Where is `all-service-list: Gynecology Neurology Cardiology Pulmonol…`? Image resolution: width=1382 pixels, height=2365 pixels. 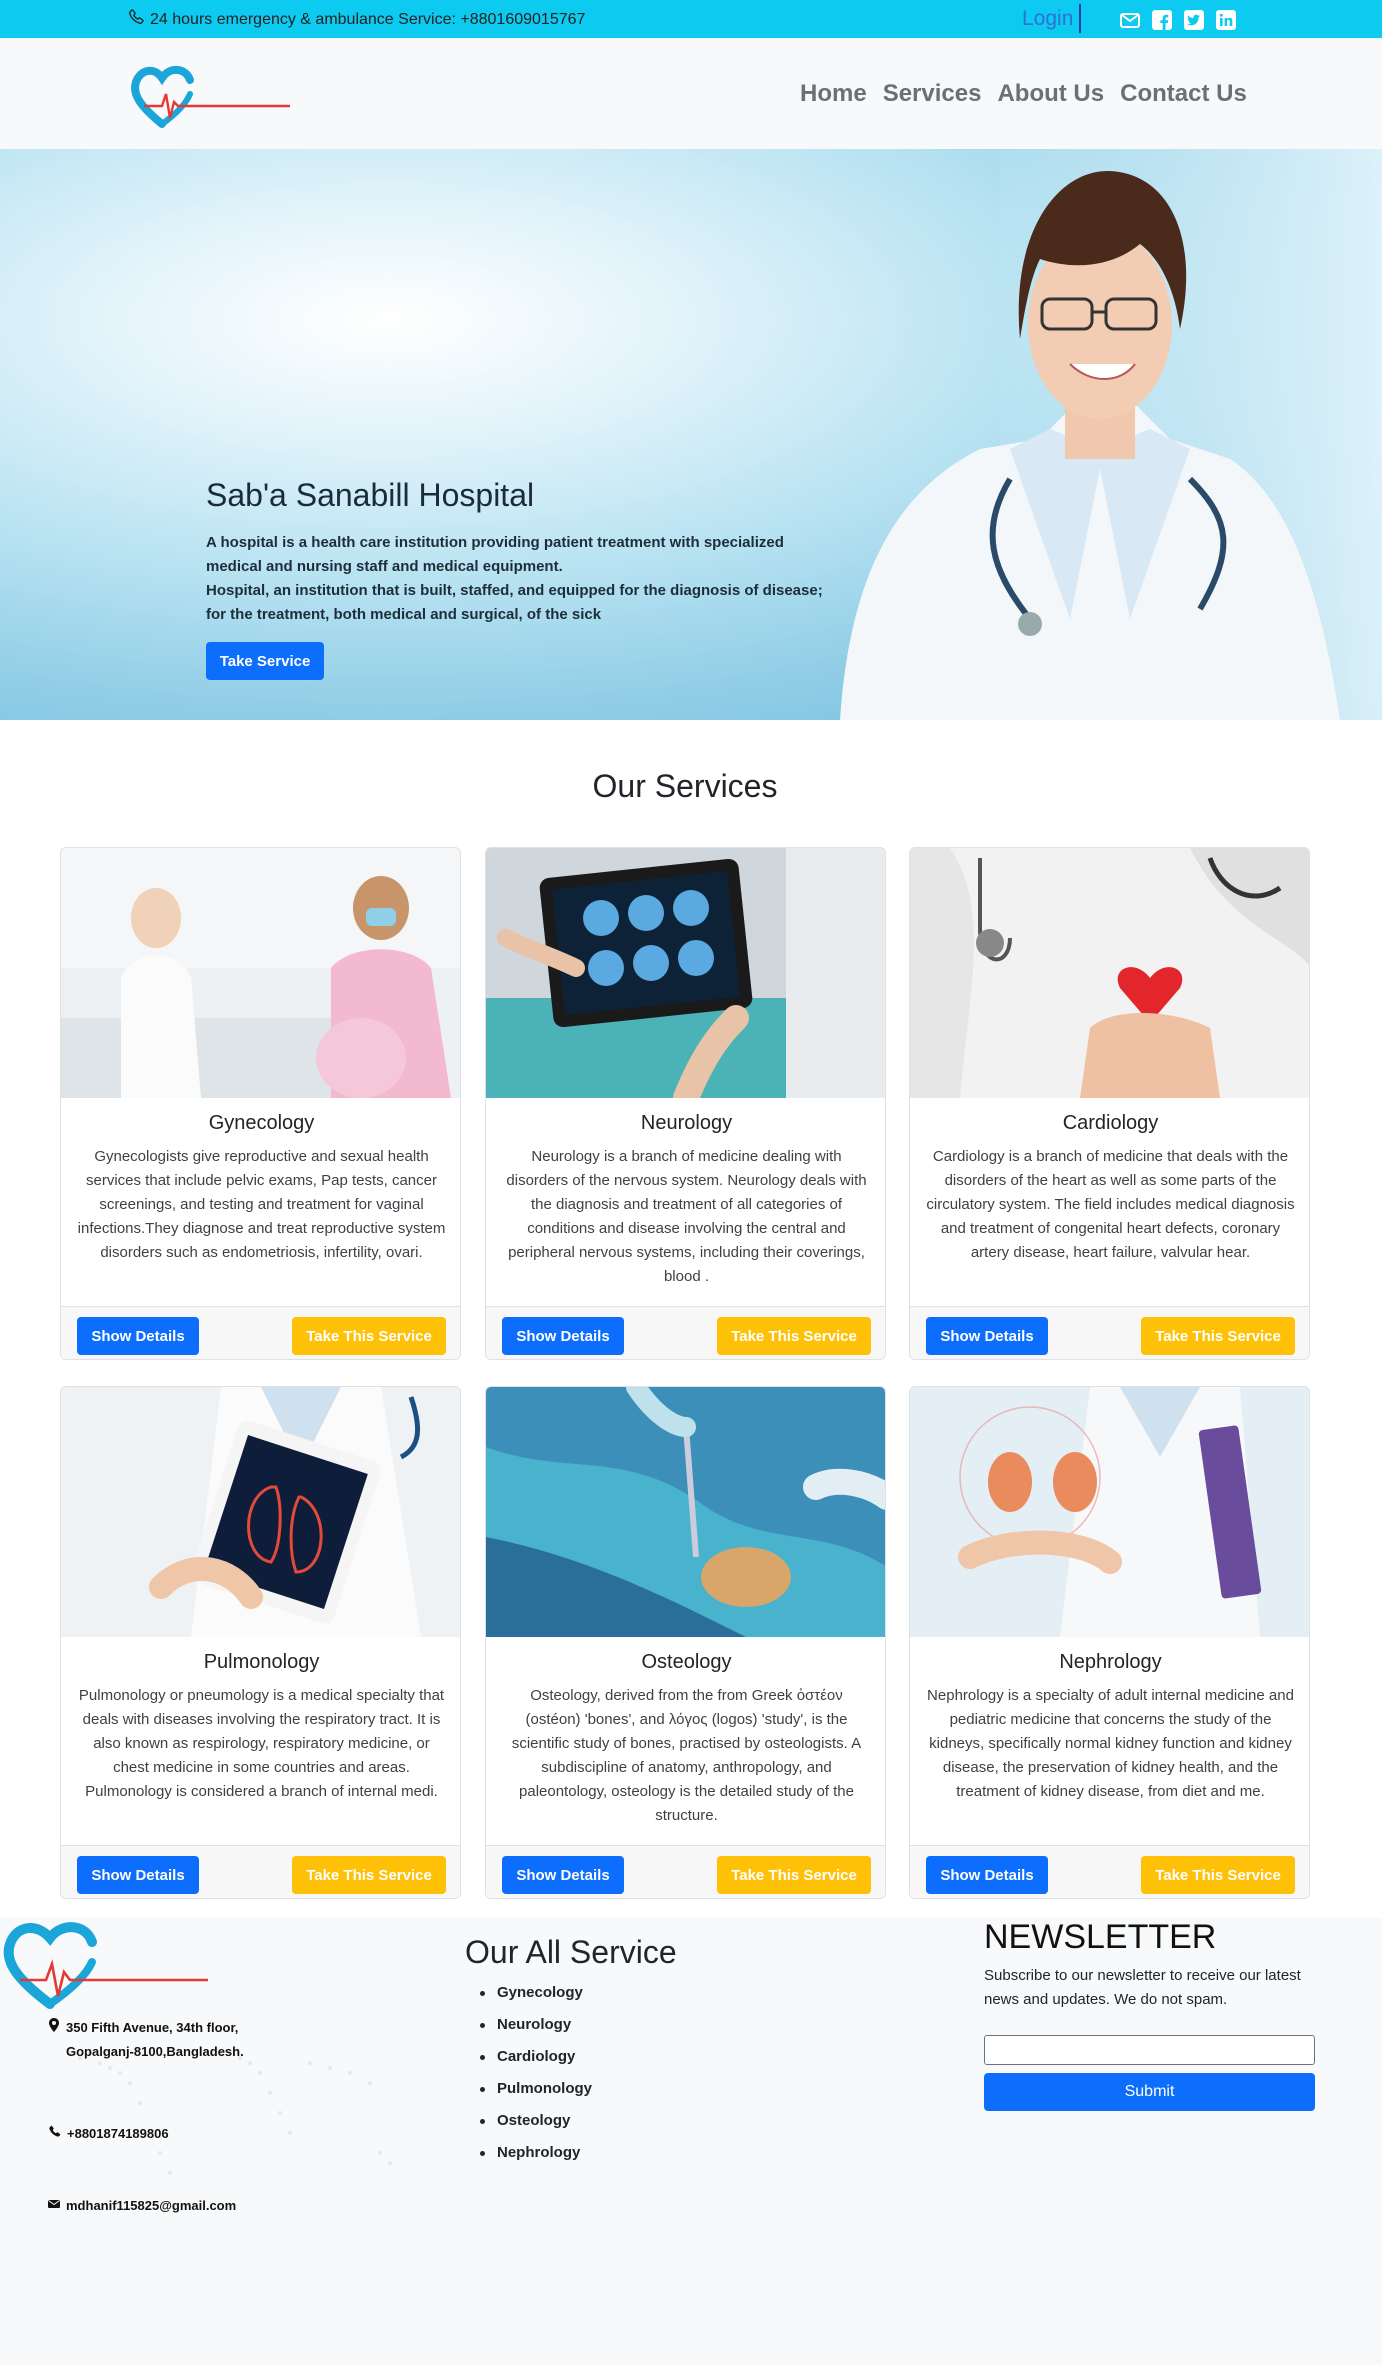
all-service-list: Gynecology Neurology Cardiology Pulmonol… is located at coordinates (536, 2080).